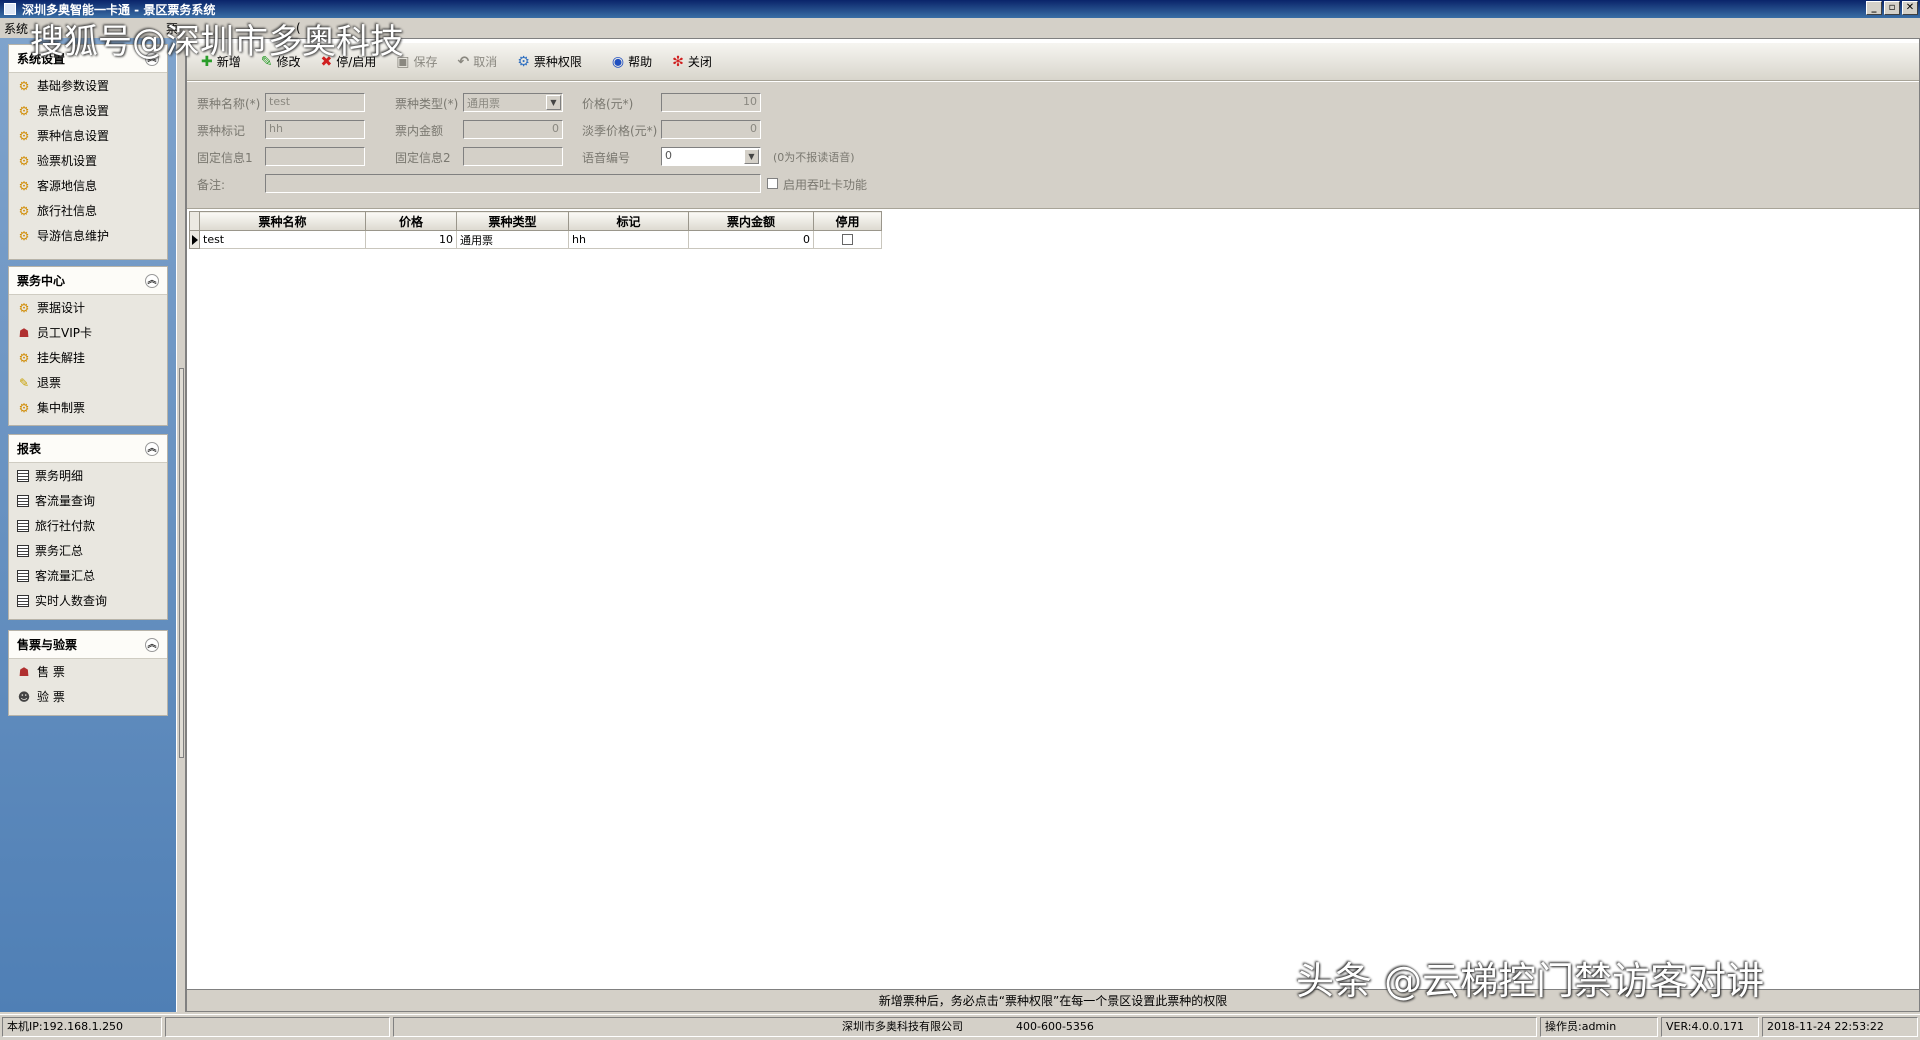  I want to click on sidebar-item-agency-info: ⚙ 旅行社信息, so click(88, 210).